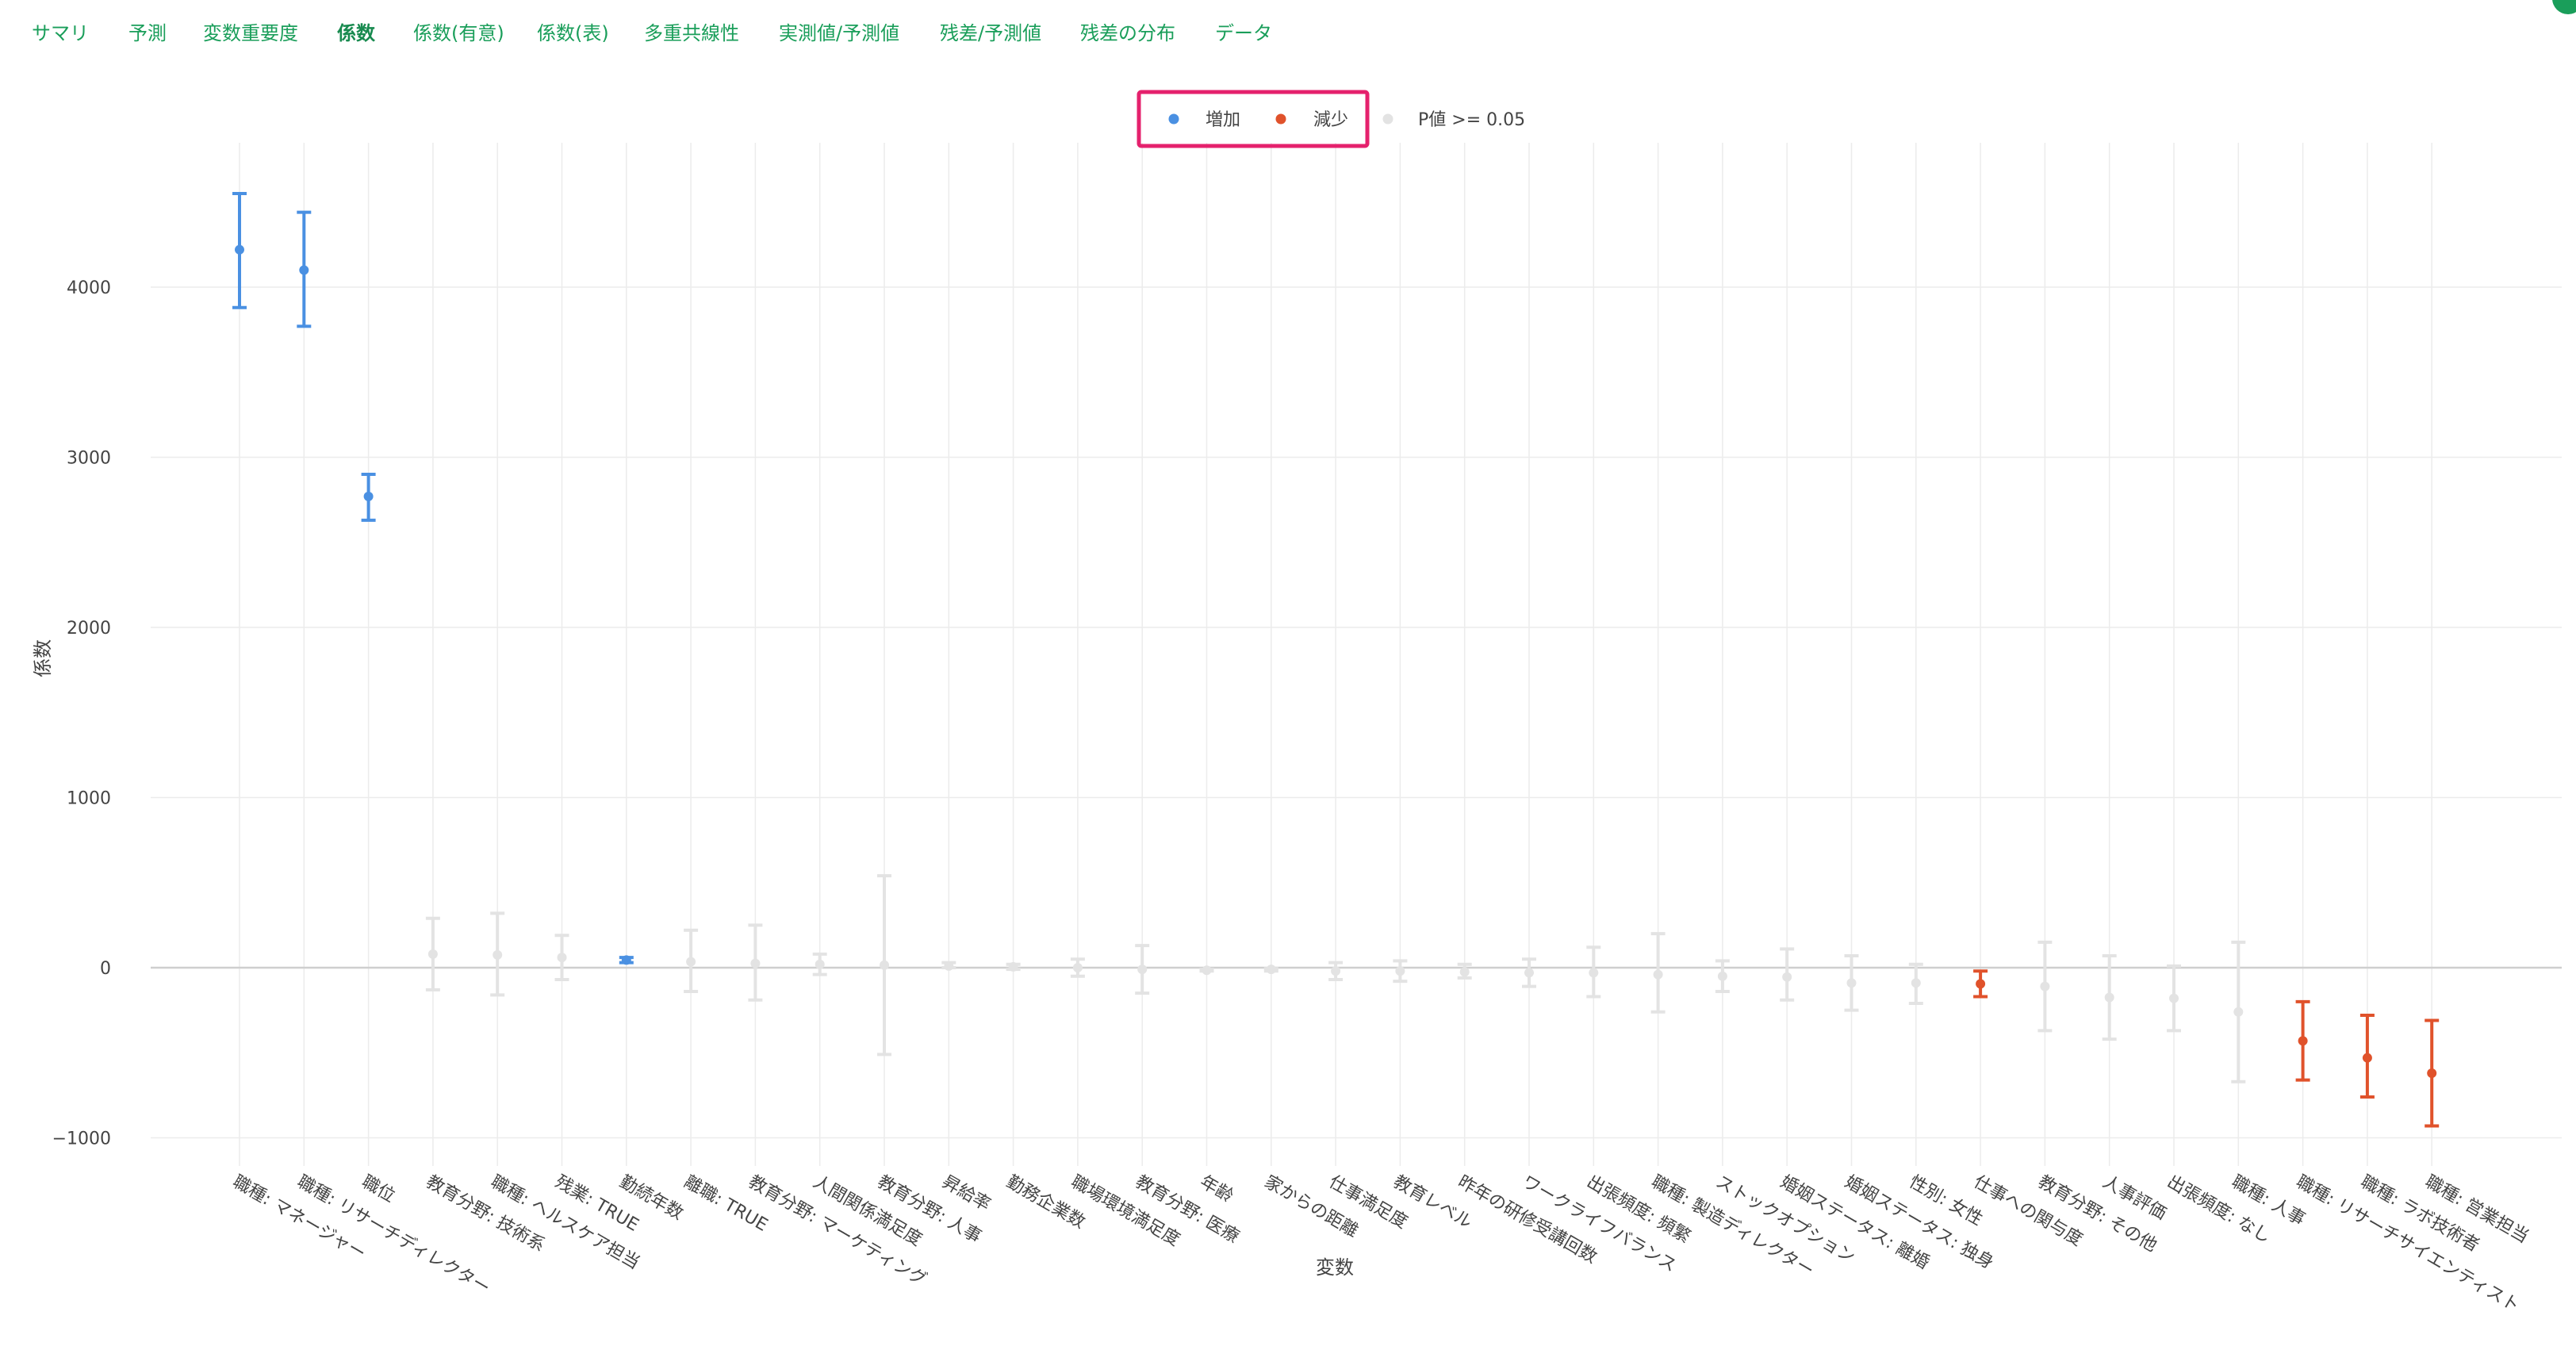  Describe the element at coordinates (1223, 120) in the screenshot. I see `legend-label: 増加` at that location.